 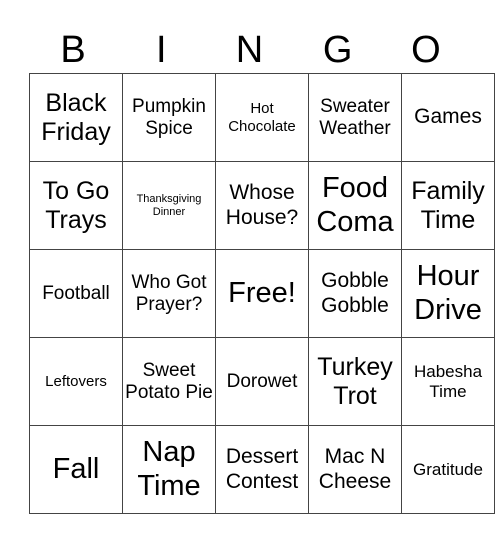 What do you see at coordinates (169, 293) in the screenshot?
I see `bingo-cell: Who Got Prayer?` at bounding box center [169, 293].